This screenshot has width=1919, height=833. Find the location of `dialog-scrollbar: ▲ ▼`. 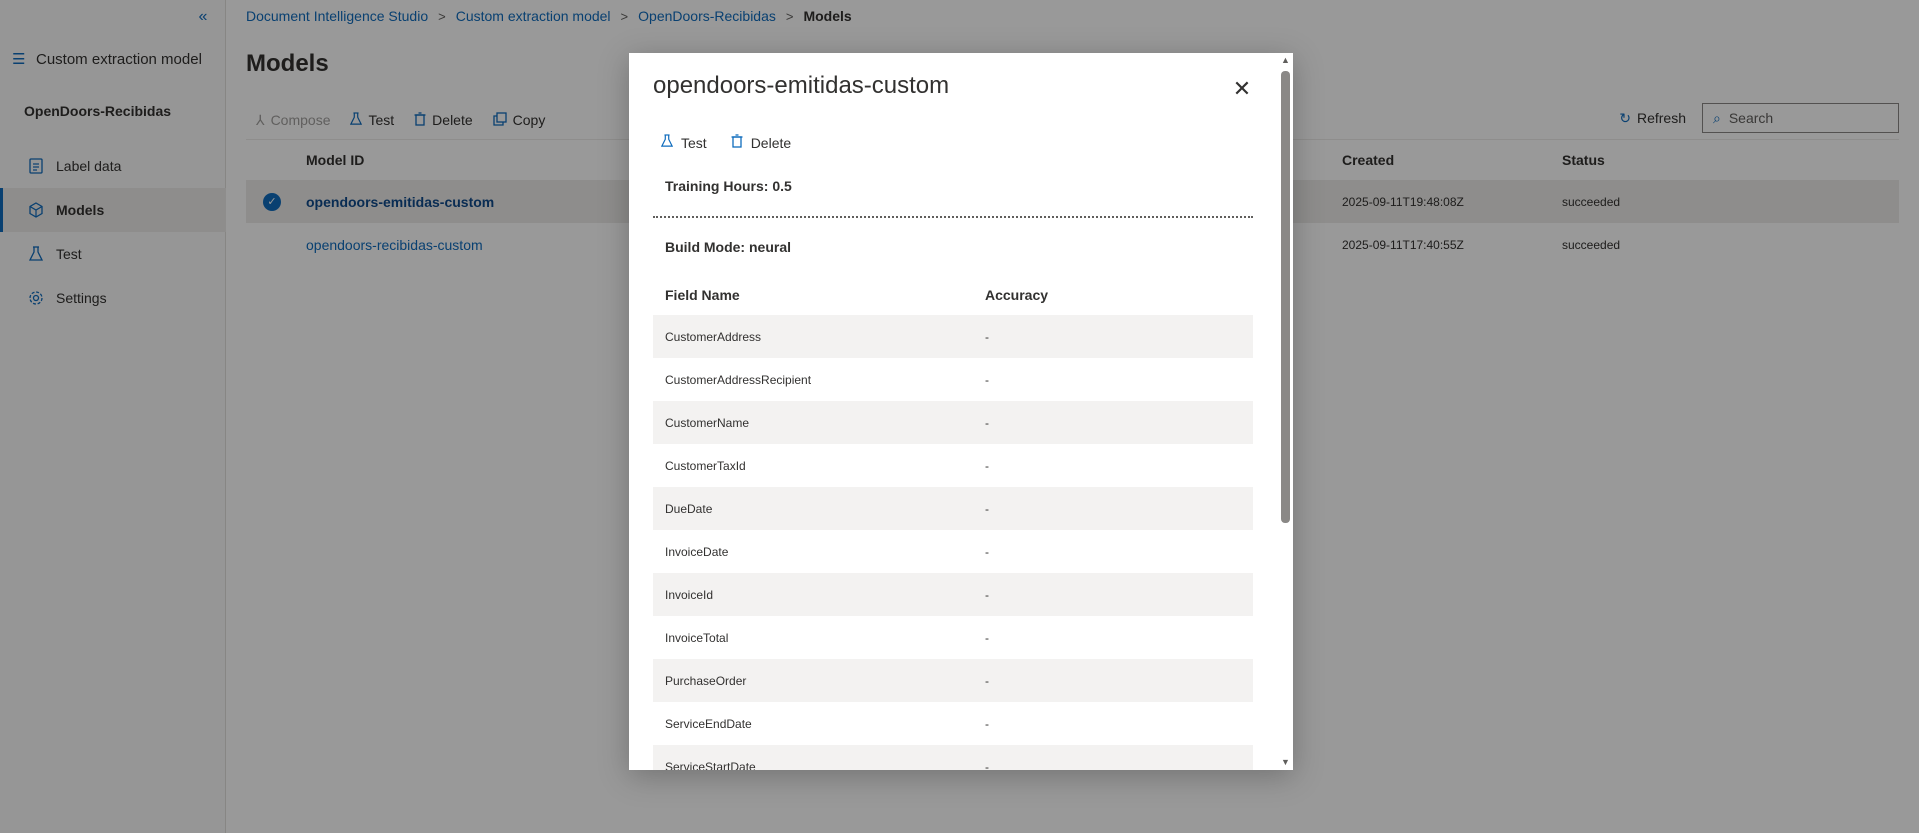

dialog-scrollbar: ▲ ▼ is located at coordinates (1285, 411).